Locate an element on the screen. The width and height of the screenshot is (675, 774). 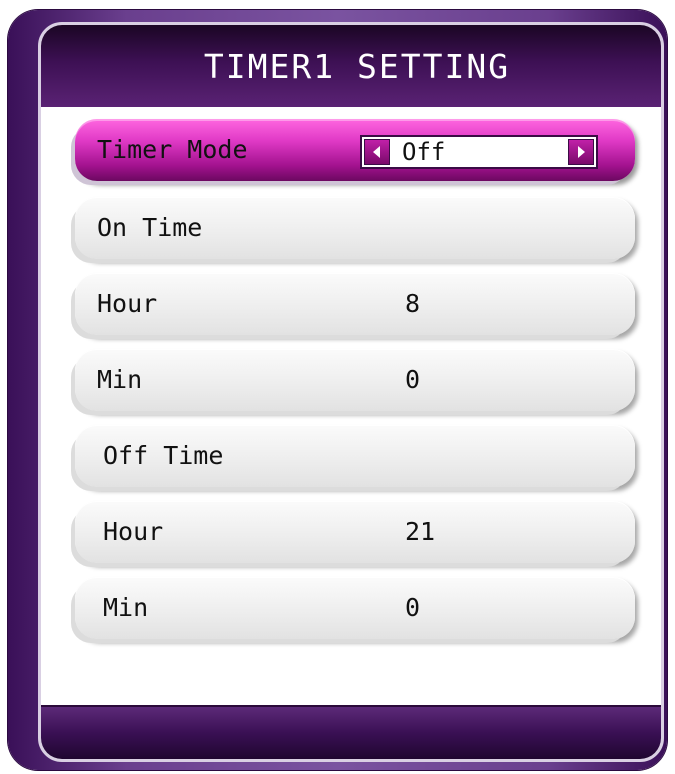
off-hour-value: 21 is located at coordinates (420, 531).